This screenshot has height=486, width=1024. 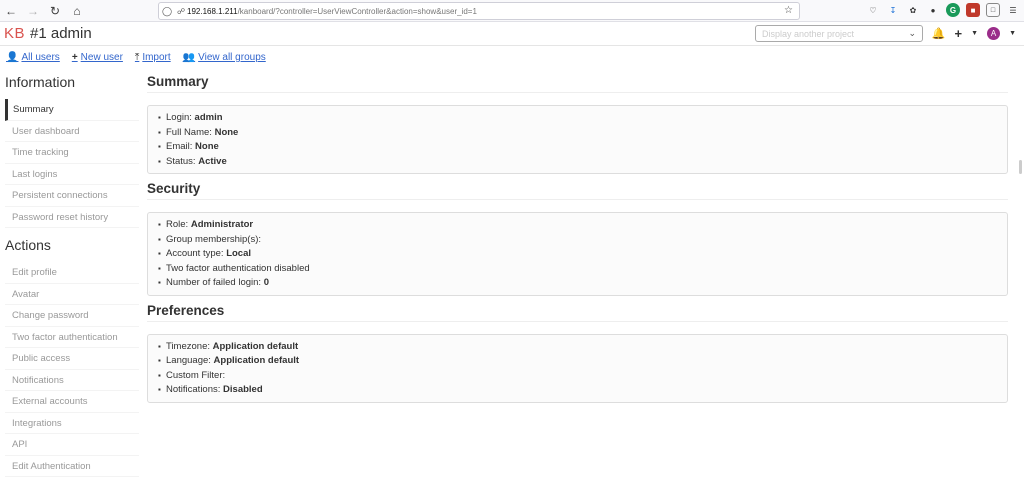 I want to click on email-value: None, so click(x=207, y=146).